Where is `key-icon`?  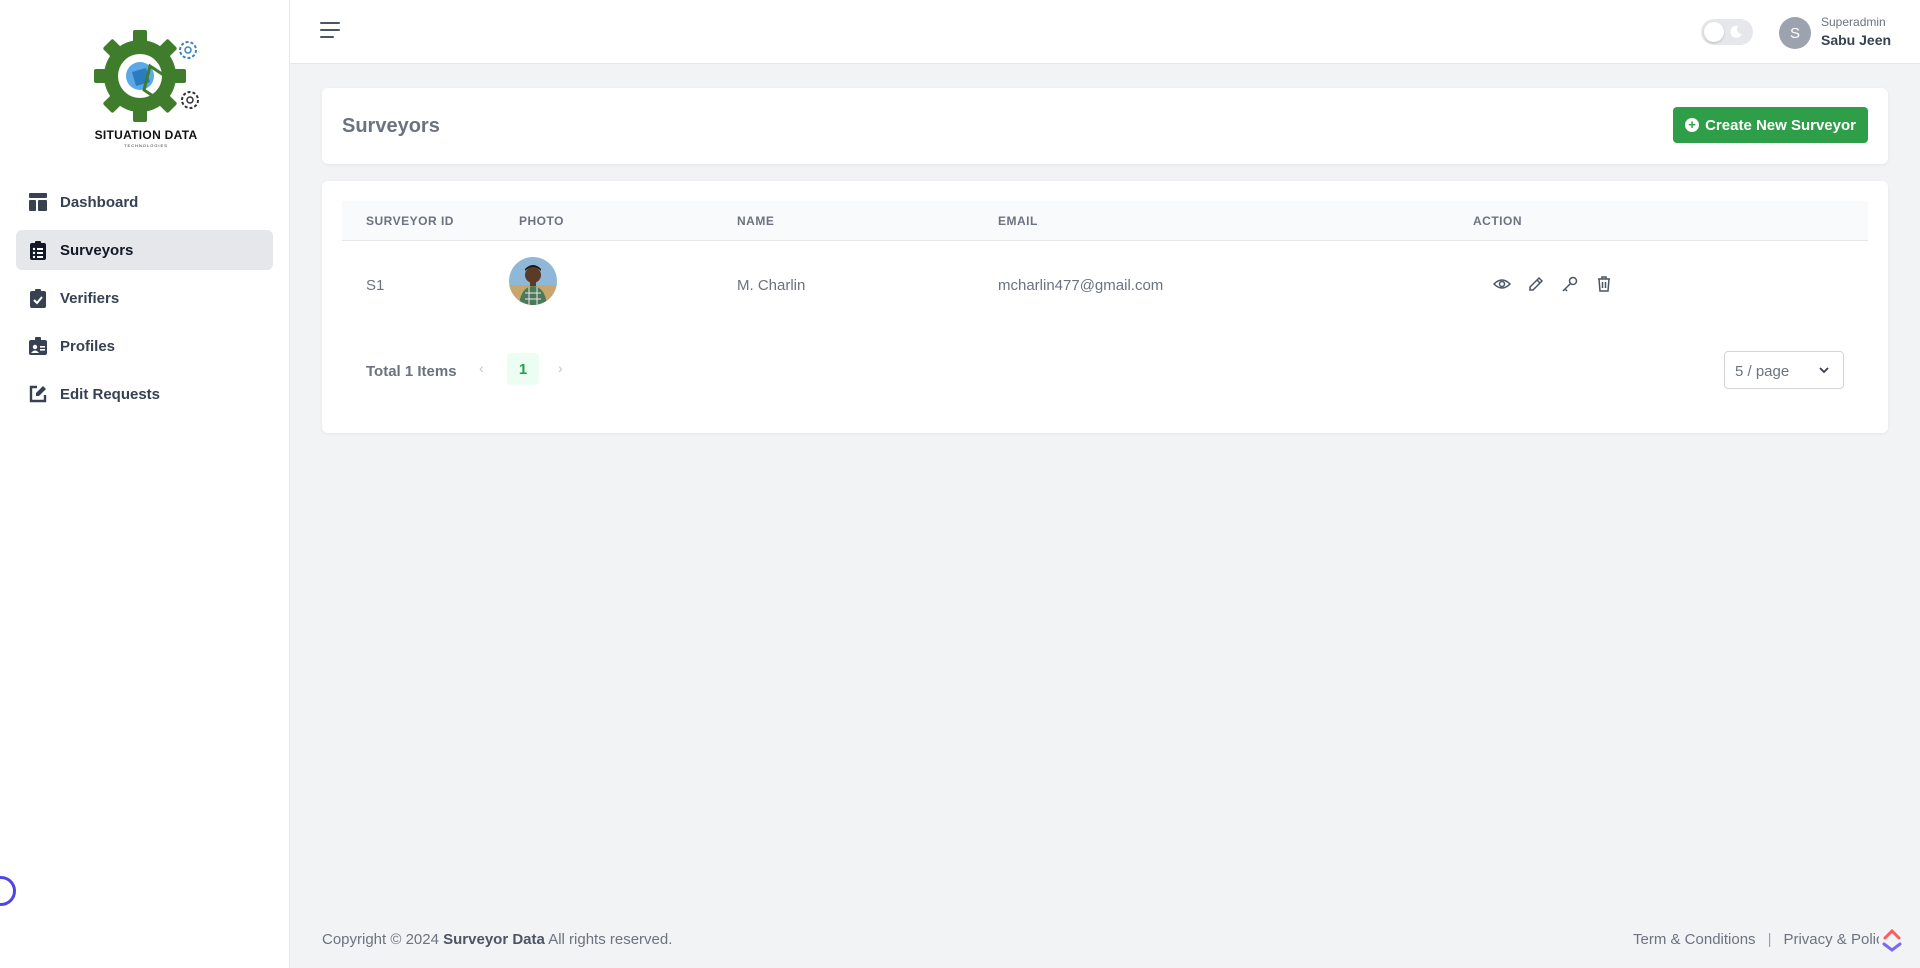
key-icon is located at coordinates (1570, 284).